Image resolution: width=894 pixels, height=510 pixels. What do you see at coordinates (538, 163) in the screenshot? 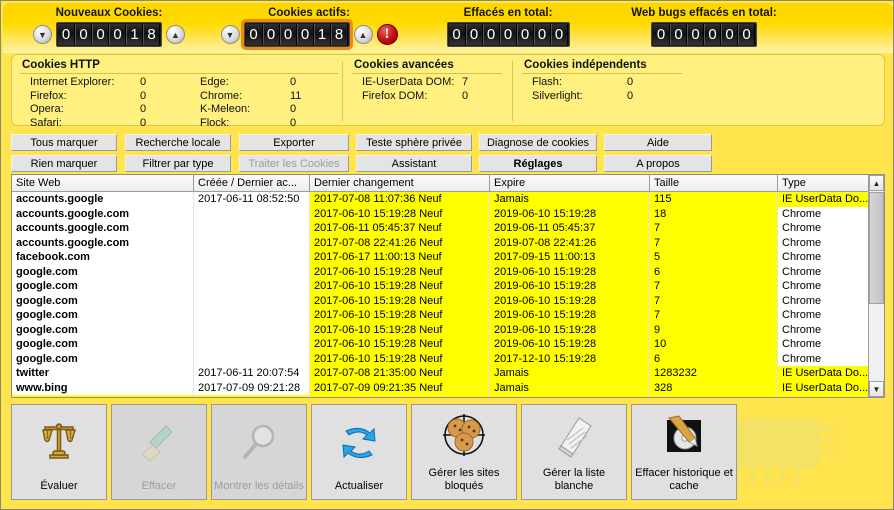
I see `button-r-glages: Réglages` at bounding box center [538, 163].